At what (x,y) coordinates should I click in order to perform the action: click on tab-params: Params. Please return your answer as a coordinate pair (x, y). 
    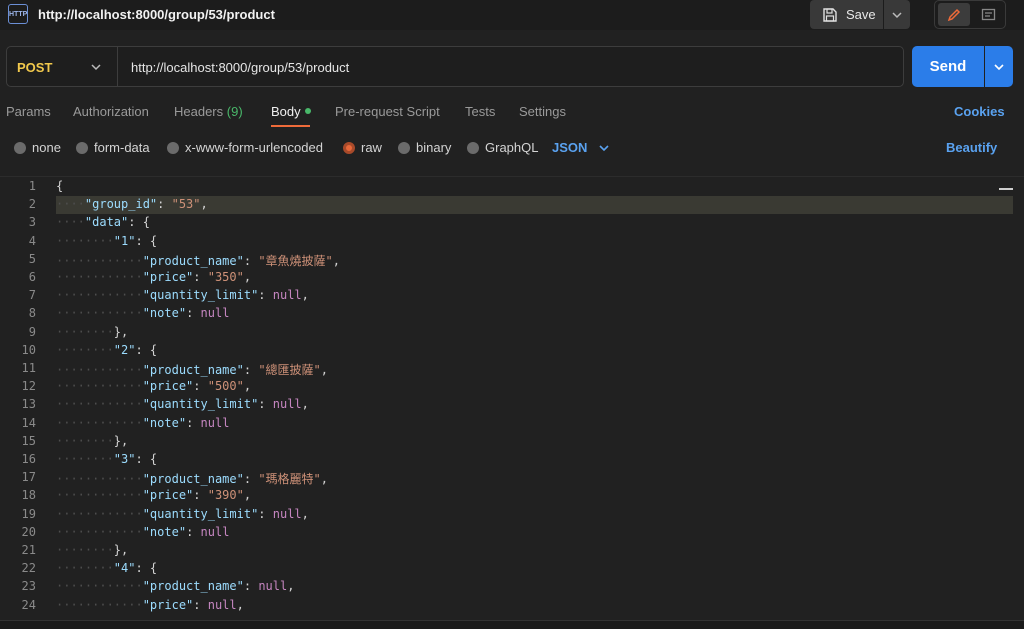
    Looking at the image, I should click on (28, 111).